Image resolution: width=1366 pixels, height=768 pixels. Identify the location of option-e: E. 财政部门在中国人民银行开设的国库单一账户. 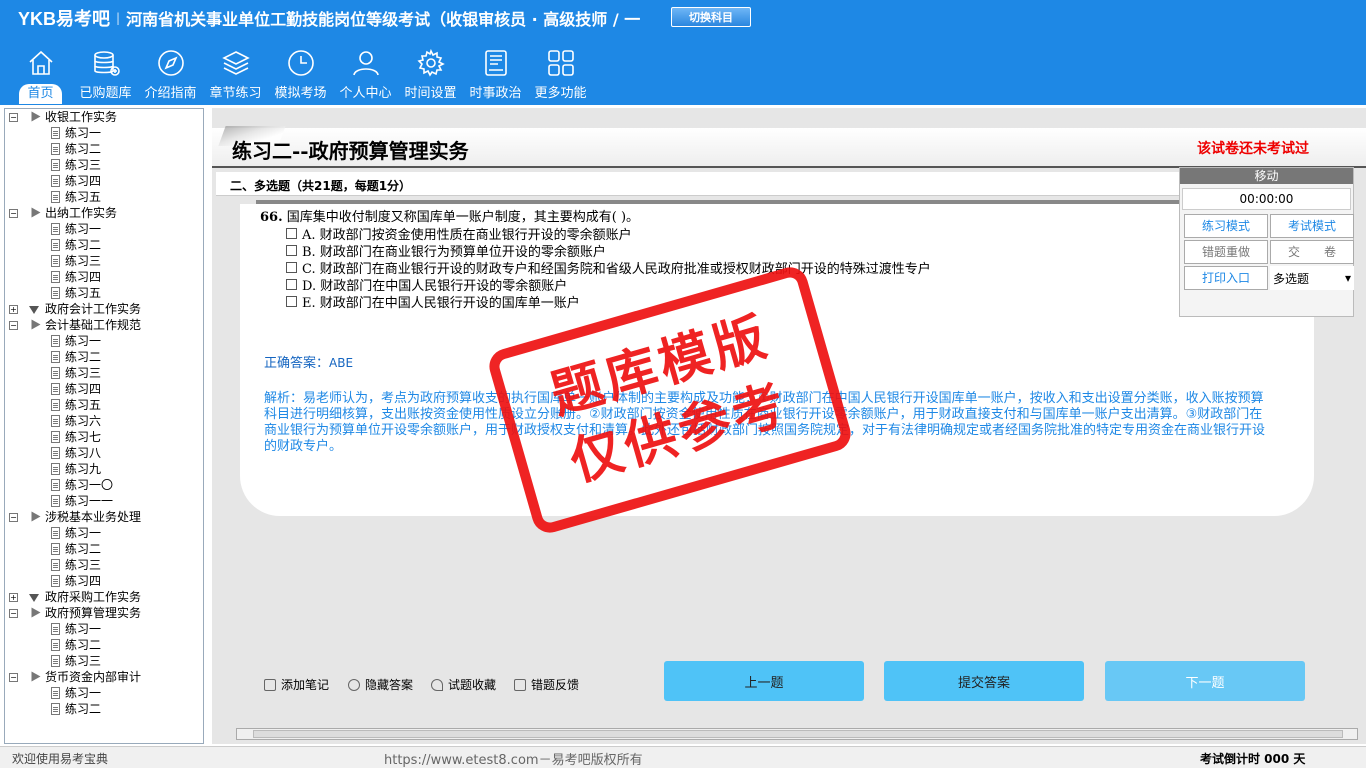
(433, 301).